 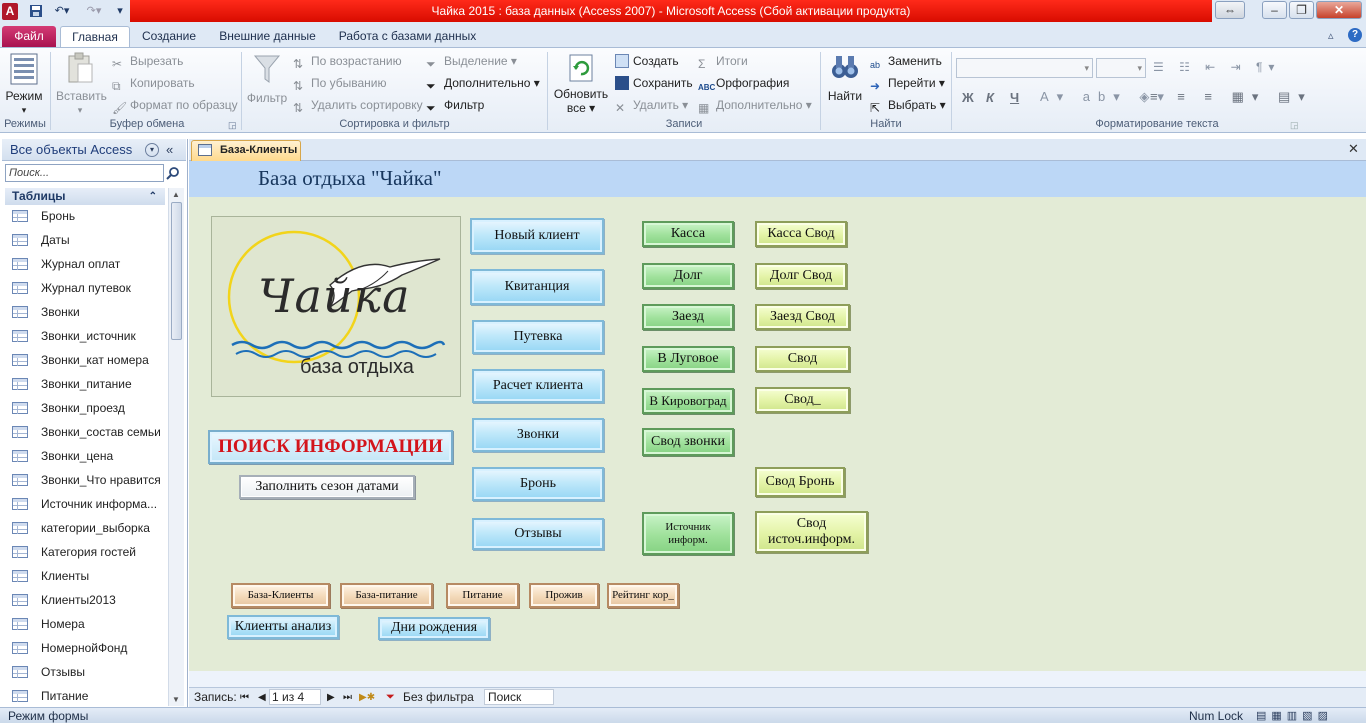 What do you see at coordinates (176, 447) in the screenshot?
I see `nav-scrollbar: ▲ ▼` at bounding box center [176, 447].